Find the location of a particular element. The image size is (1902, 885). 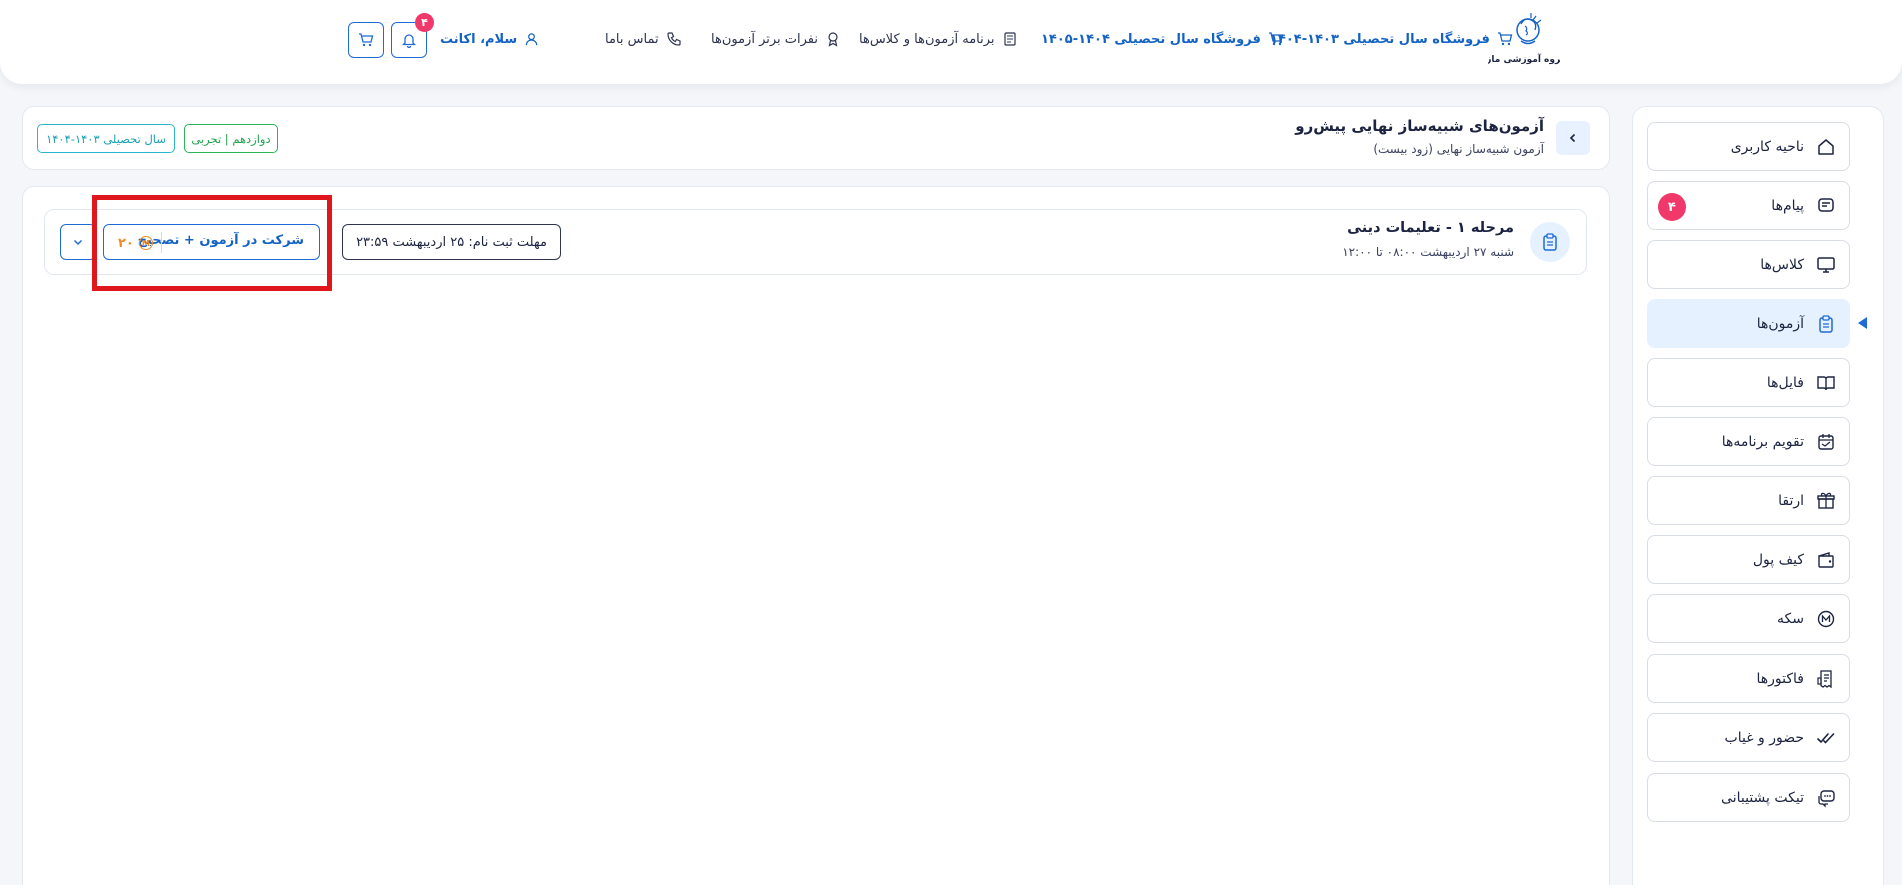

account-greeting: سلام، اکانت is located at coordinates (489, 39).